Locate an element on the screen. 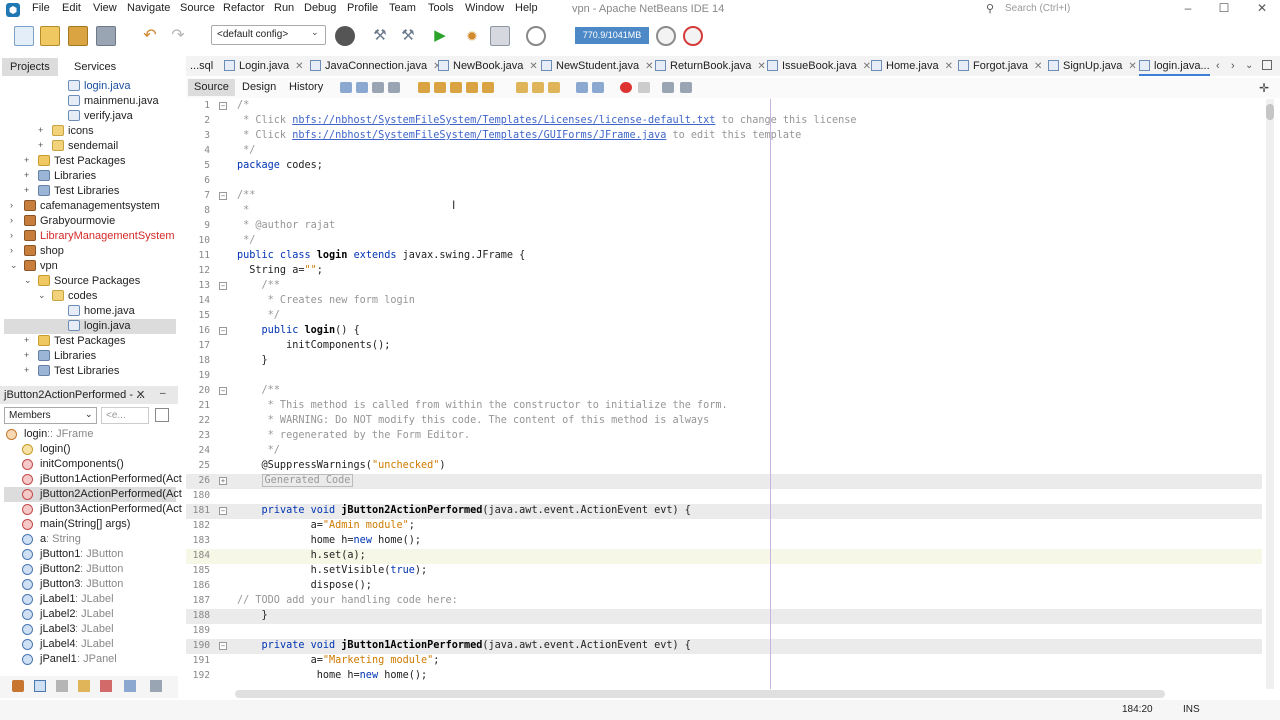 This screenshot has height=720, width=1280. menu-run: Run is located at coordinates (284, 8).